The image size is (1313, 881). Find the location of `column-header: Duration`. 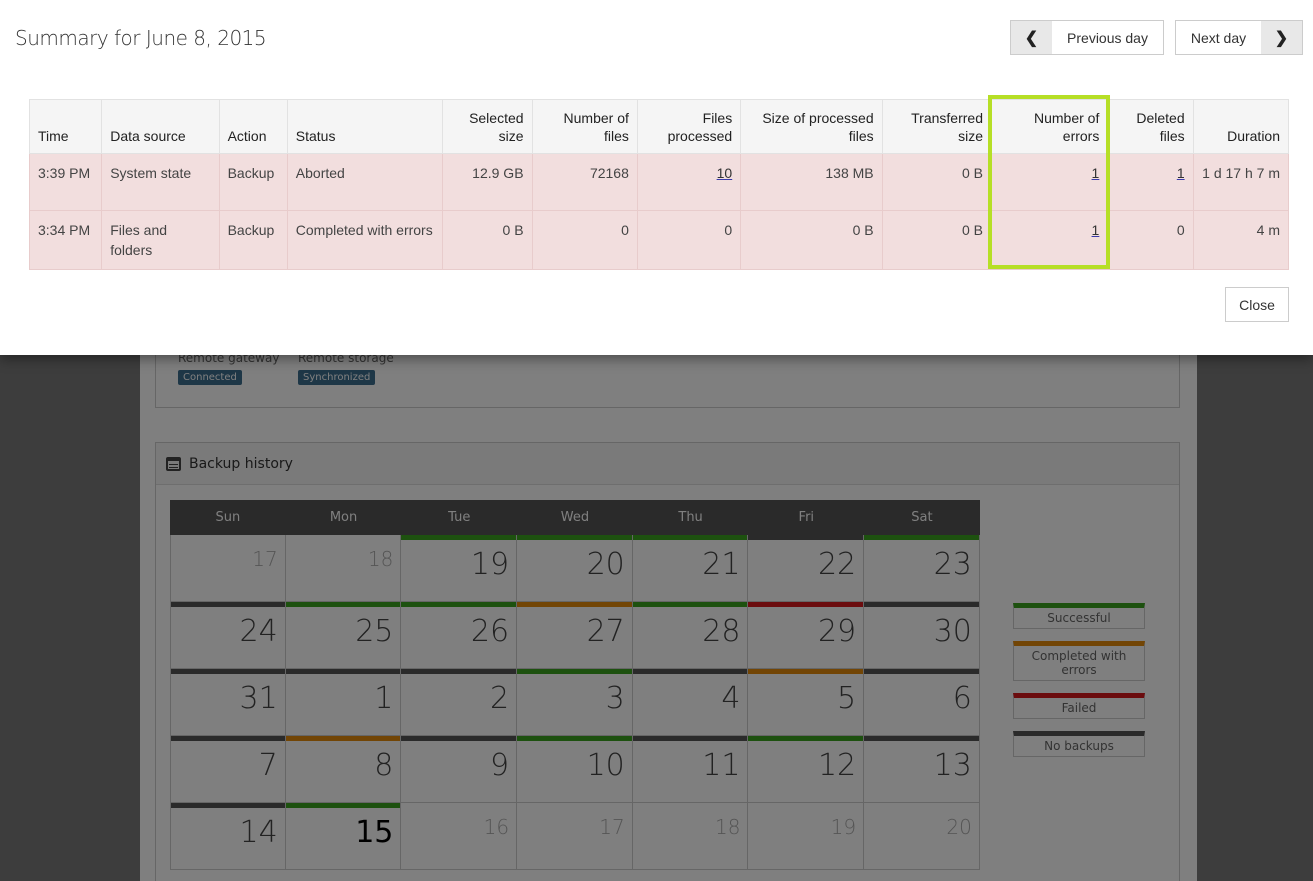

column-header: Duration is located at coordinates (1241, 126).